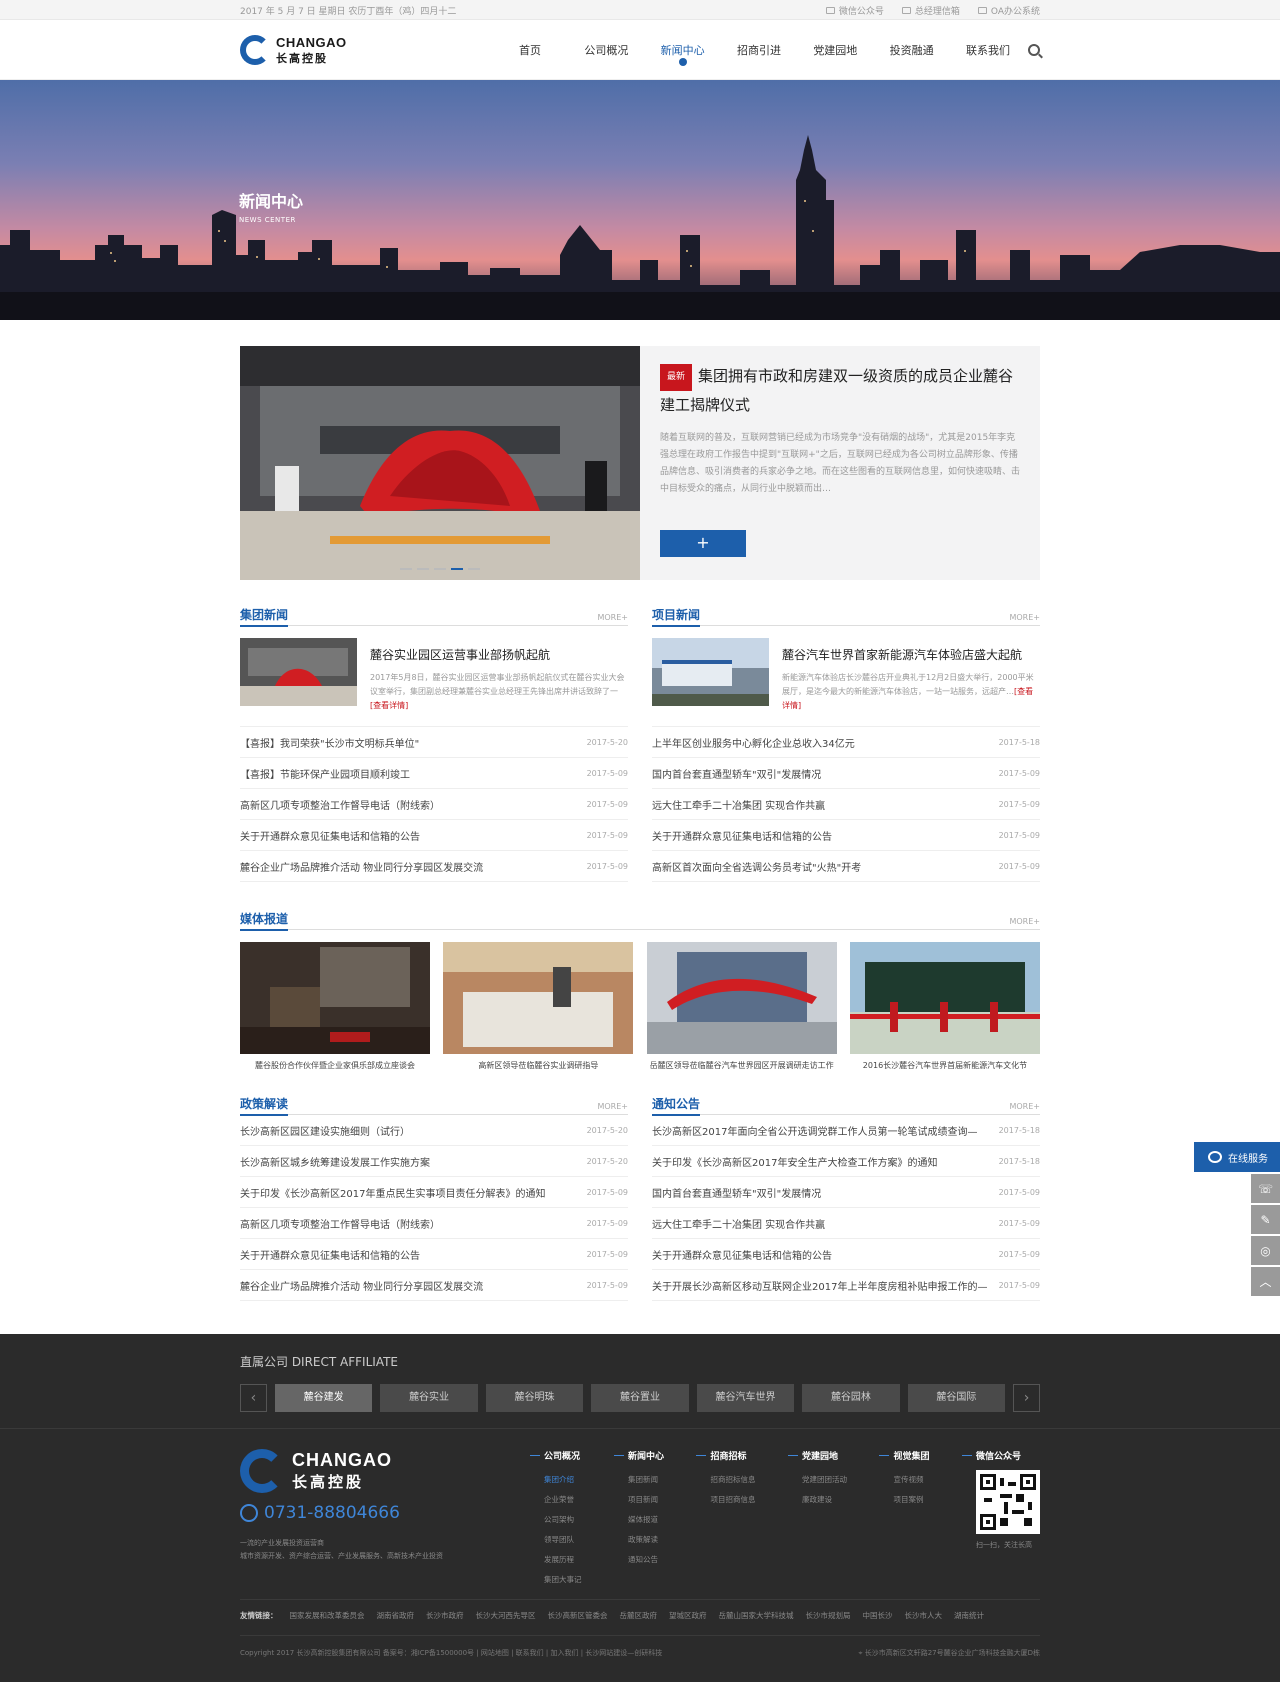 The image size is (1280, 1682). What do you see at coordinates (429, 1398) in the screenshot?
I see `affiliate-item: 麓谷实业` at bounding box center [429, 1398].